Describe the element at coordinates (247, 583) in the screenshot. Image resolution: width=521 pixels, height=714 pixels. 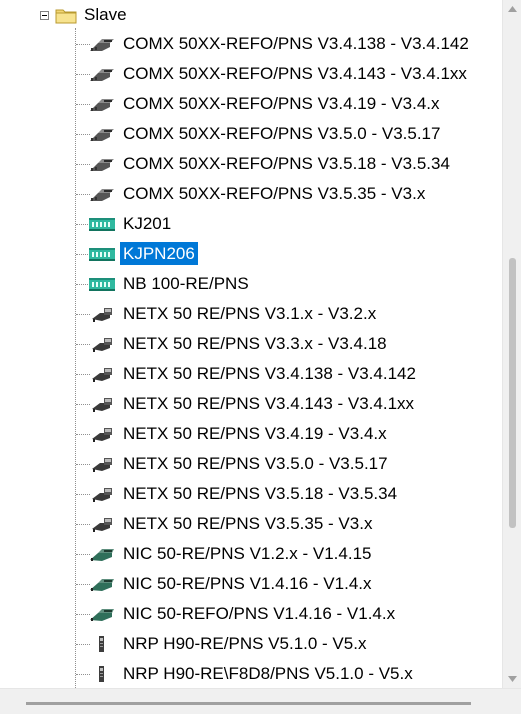
I see `tree-item-label: NIC 50-RE/PNS V1.4.16 - V1.4.x` at that location.